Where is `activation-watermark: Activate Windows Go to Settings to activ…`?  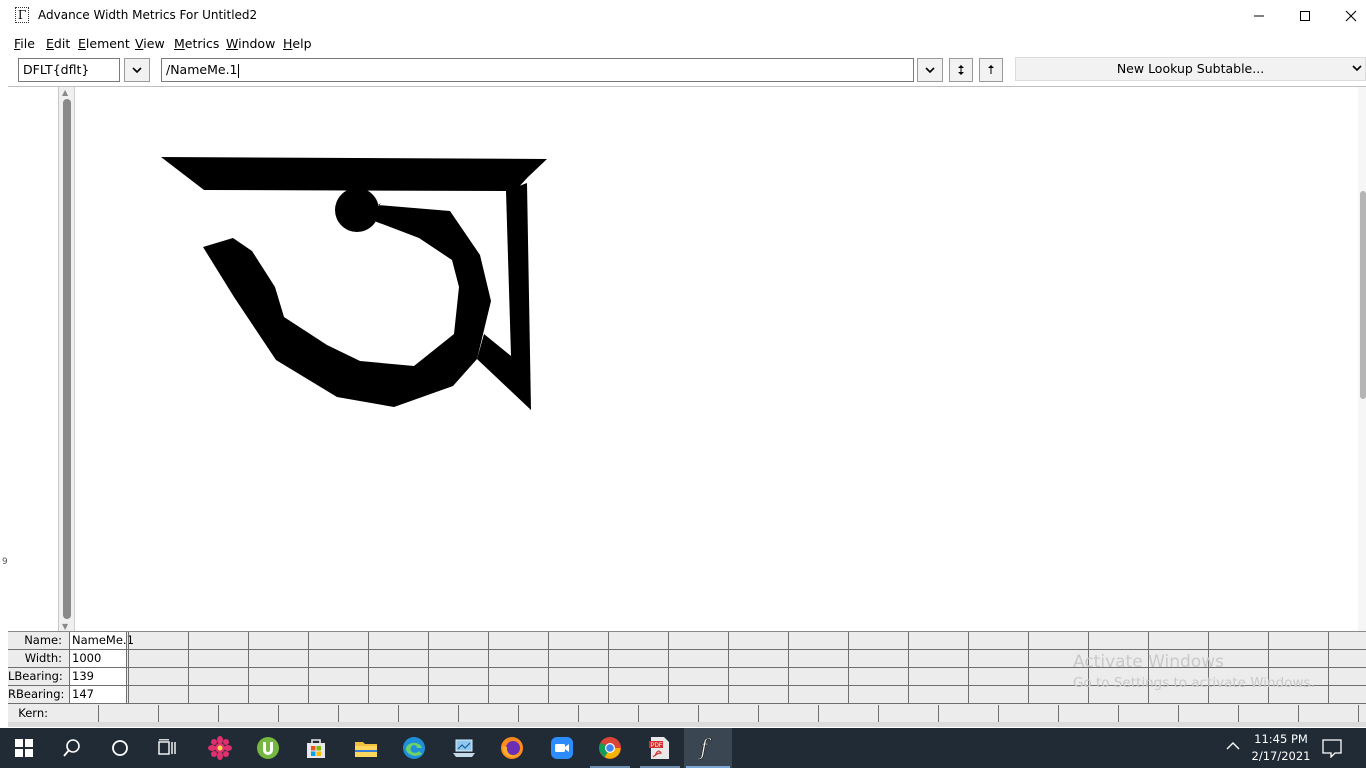
activation-watermark: Activate Windows Go to Settings to activ… is located at coordinates (1194, 671).